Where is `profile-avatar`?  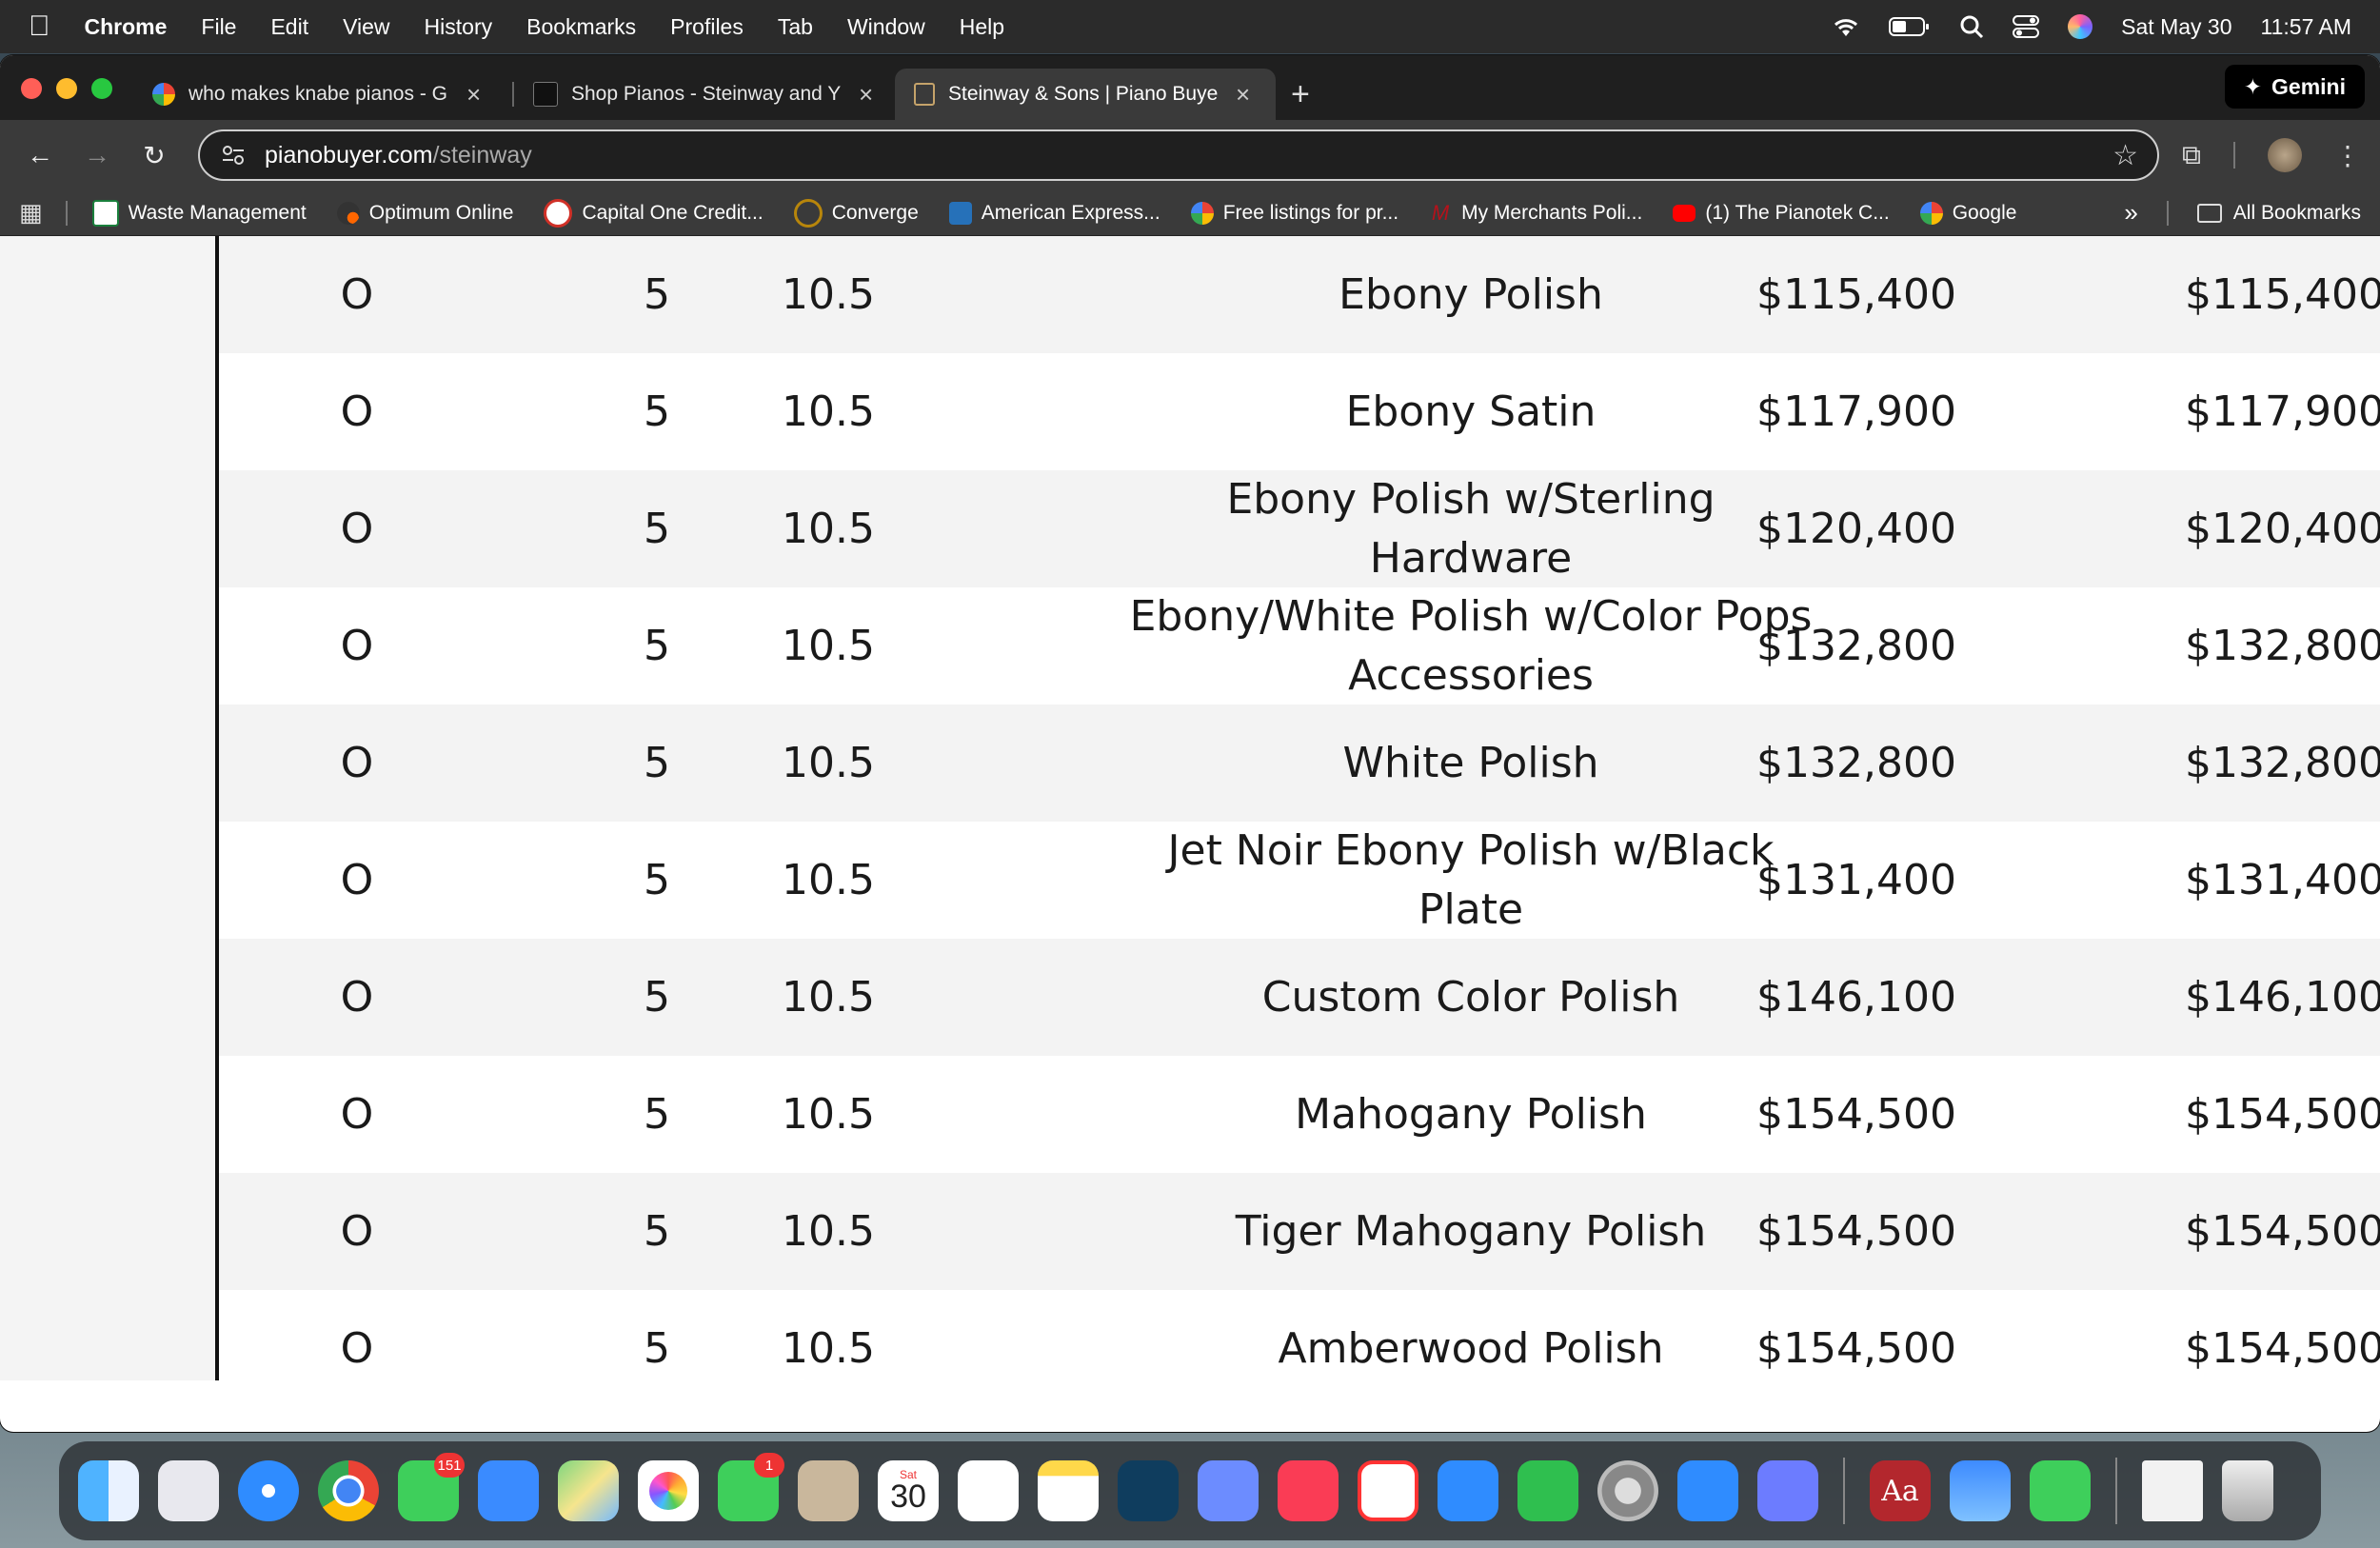 profile-avatar is located at coordinates (2285, 155).